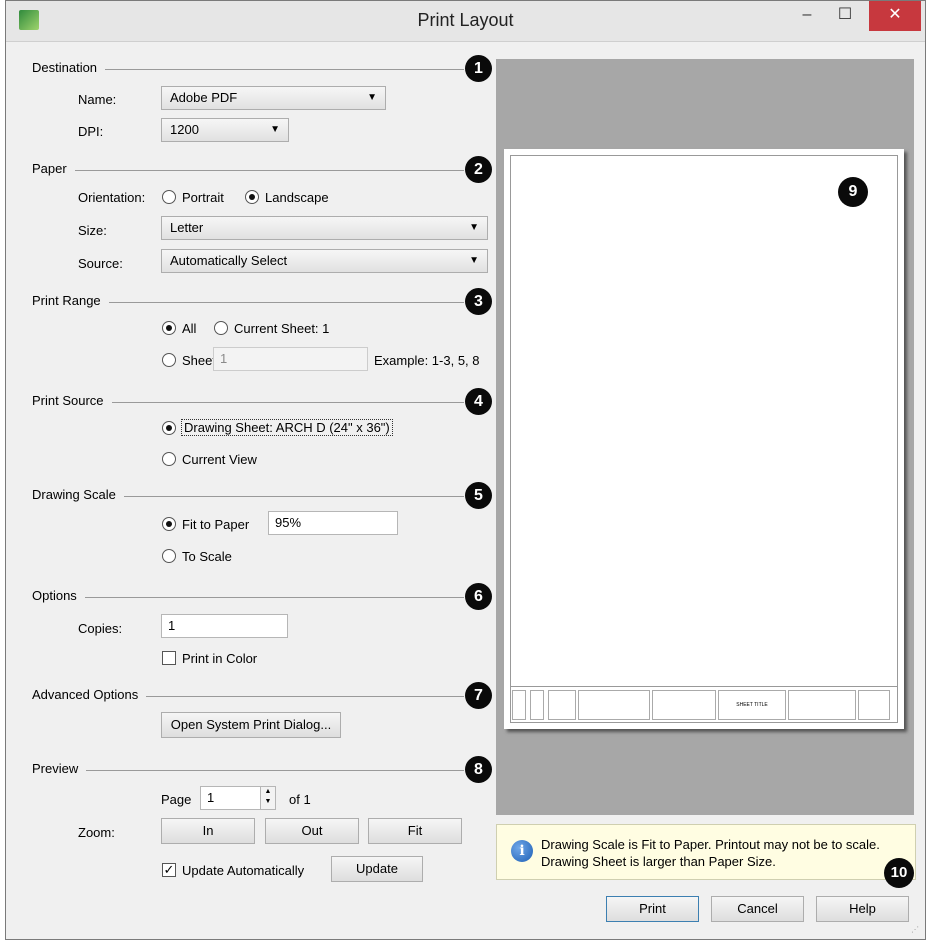 This screenshot has width=931, height=943. I want to click on section-advanced-options: Advanced Options 7, so click(262, 695).